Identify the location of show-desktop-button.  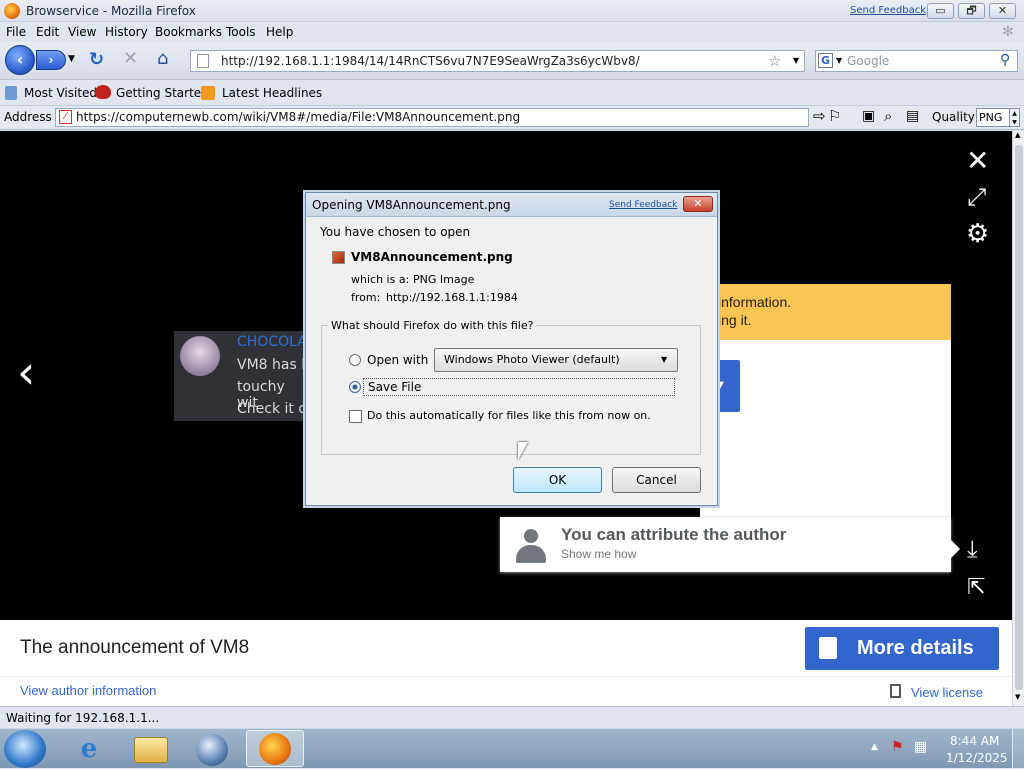
(1018, 749).